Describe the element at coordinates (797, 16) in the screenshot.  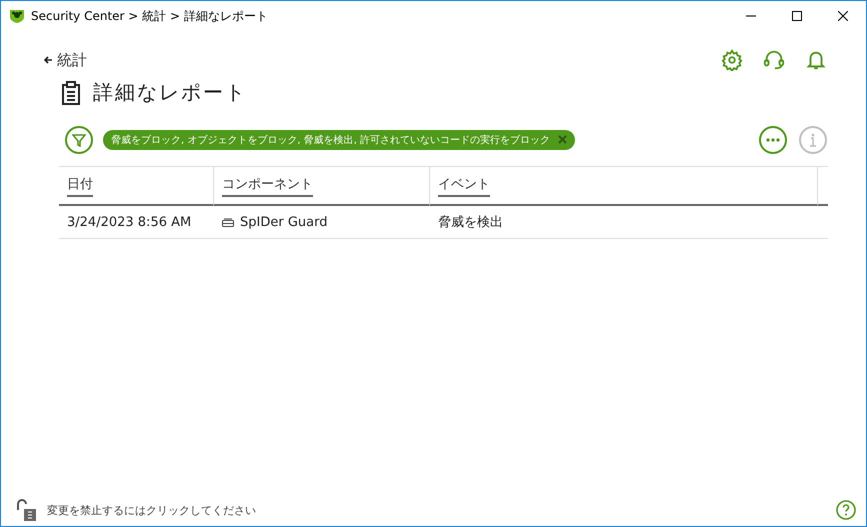
I see `maximize-icon` at that location.